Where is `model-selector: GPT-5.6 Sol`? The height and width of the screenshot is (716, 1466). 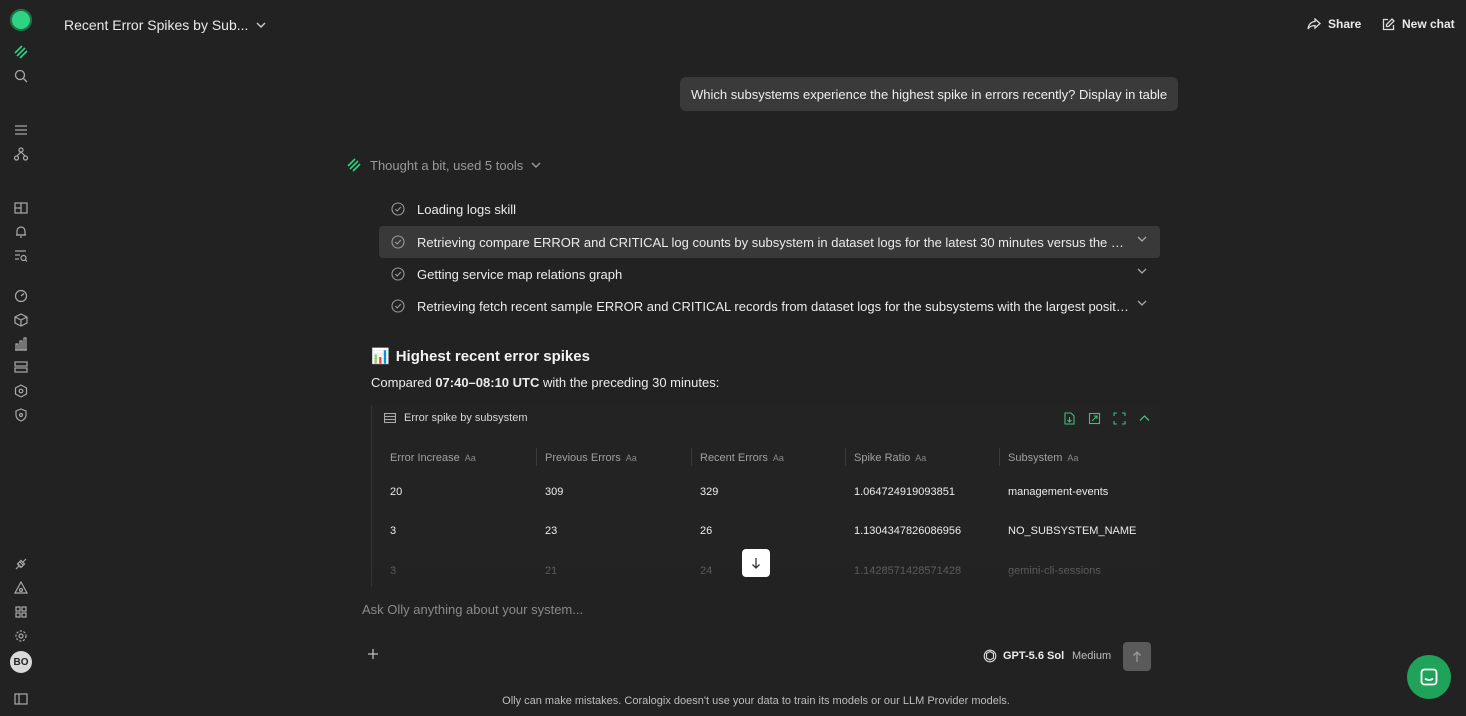 model-selector: GPT-5.6 Sol is located at coordinates (1023, 656).